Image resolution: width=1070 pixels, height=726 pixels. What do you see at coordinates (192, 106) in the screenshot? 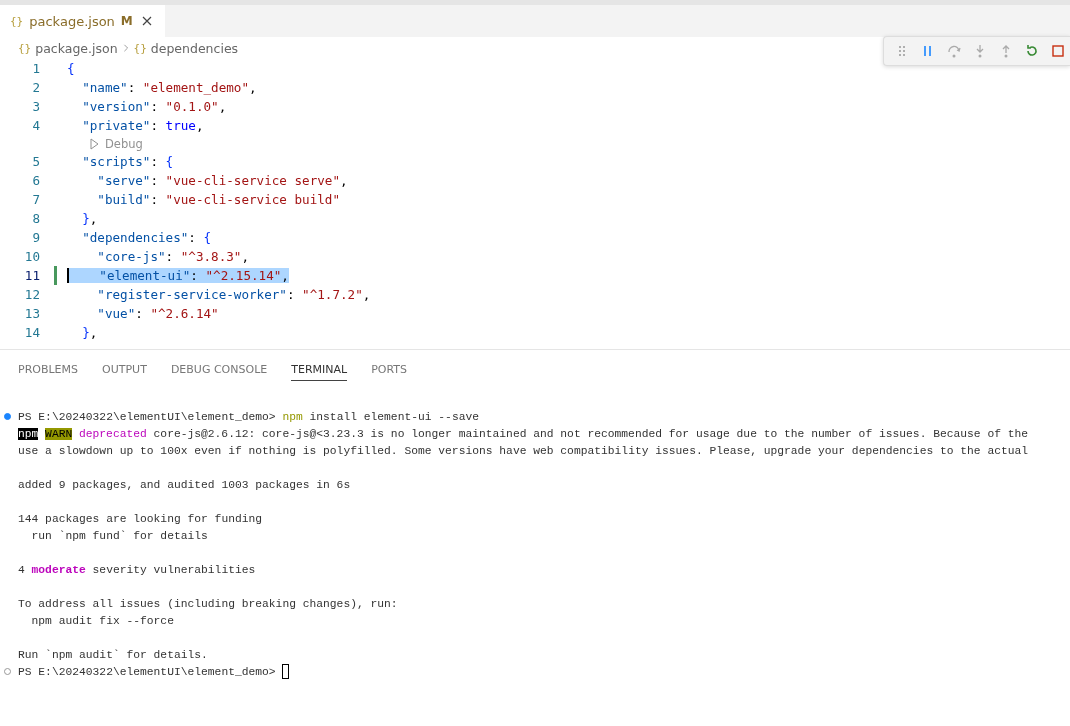
I see `code-token: "0.1.0"` at bounding box center [192, 106].